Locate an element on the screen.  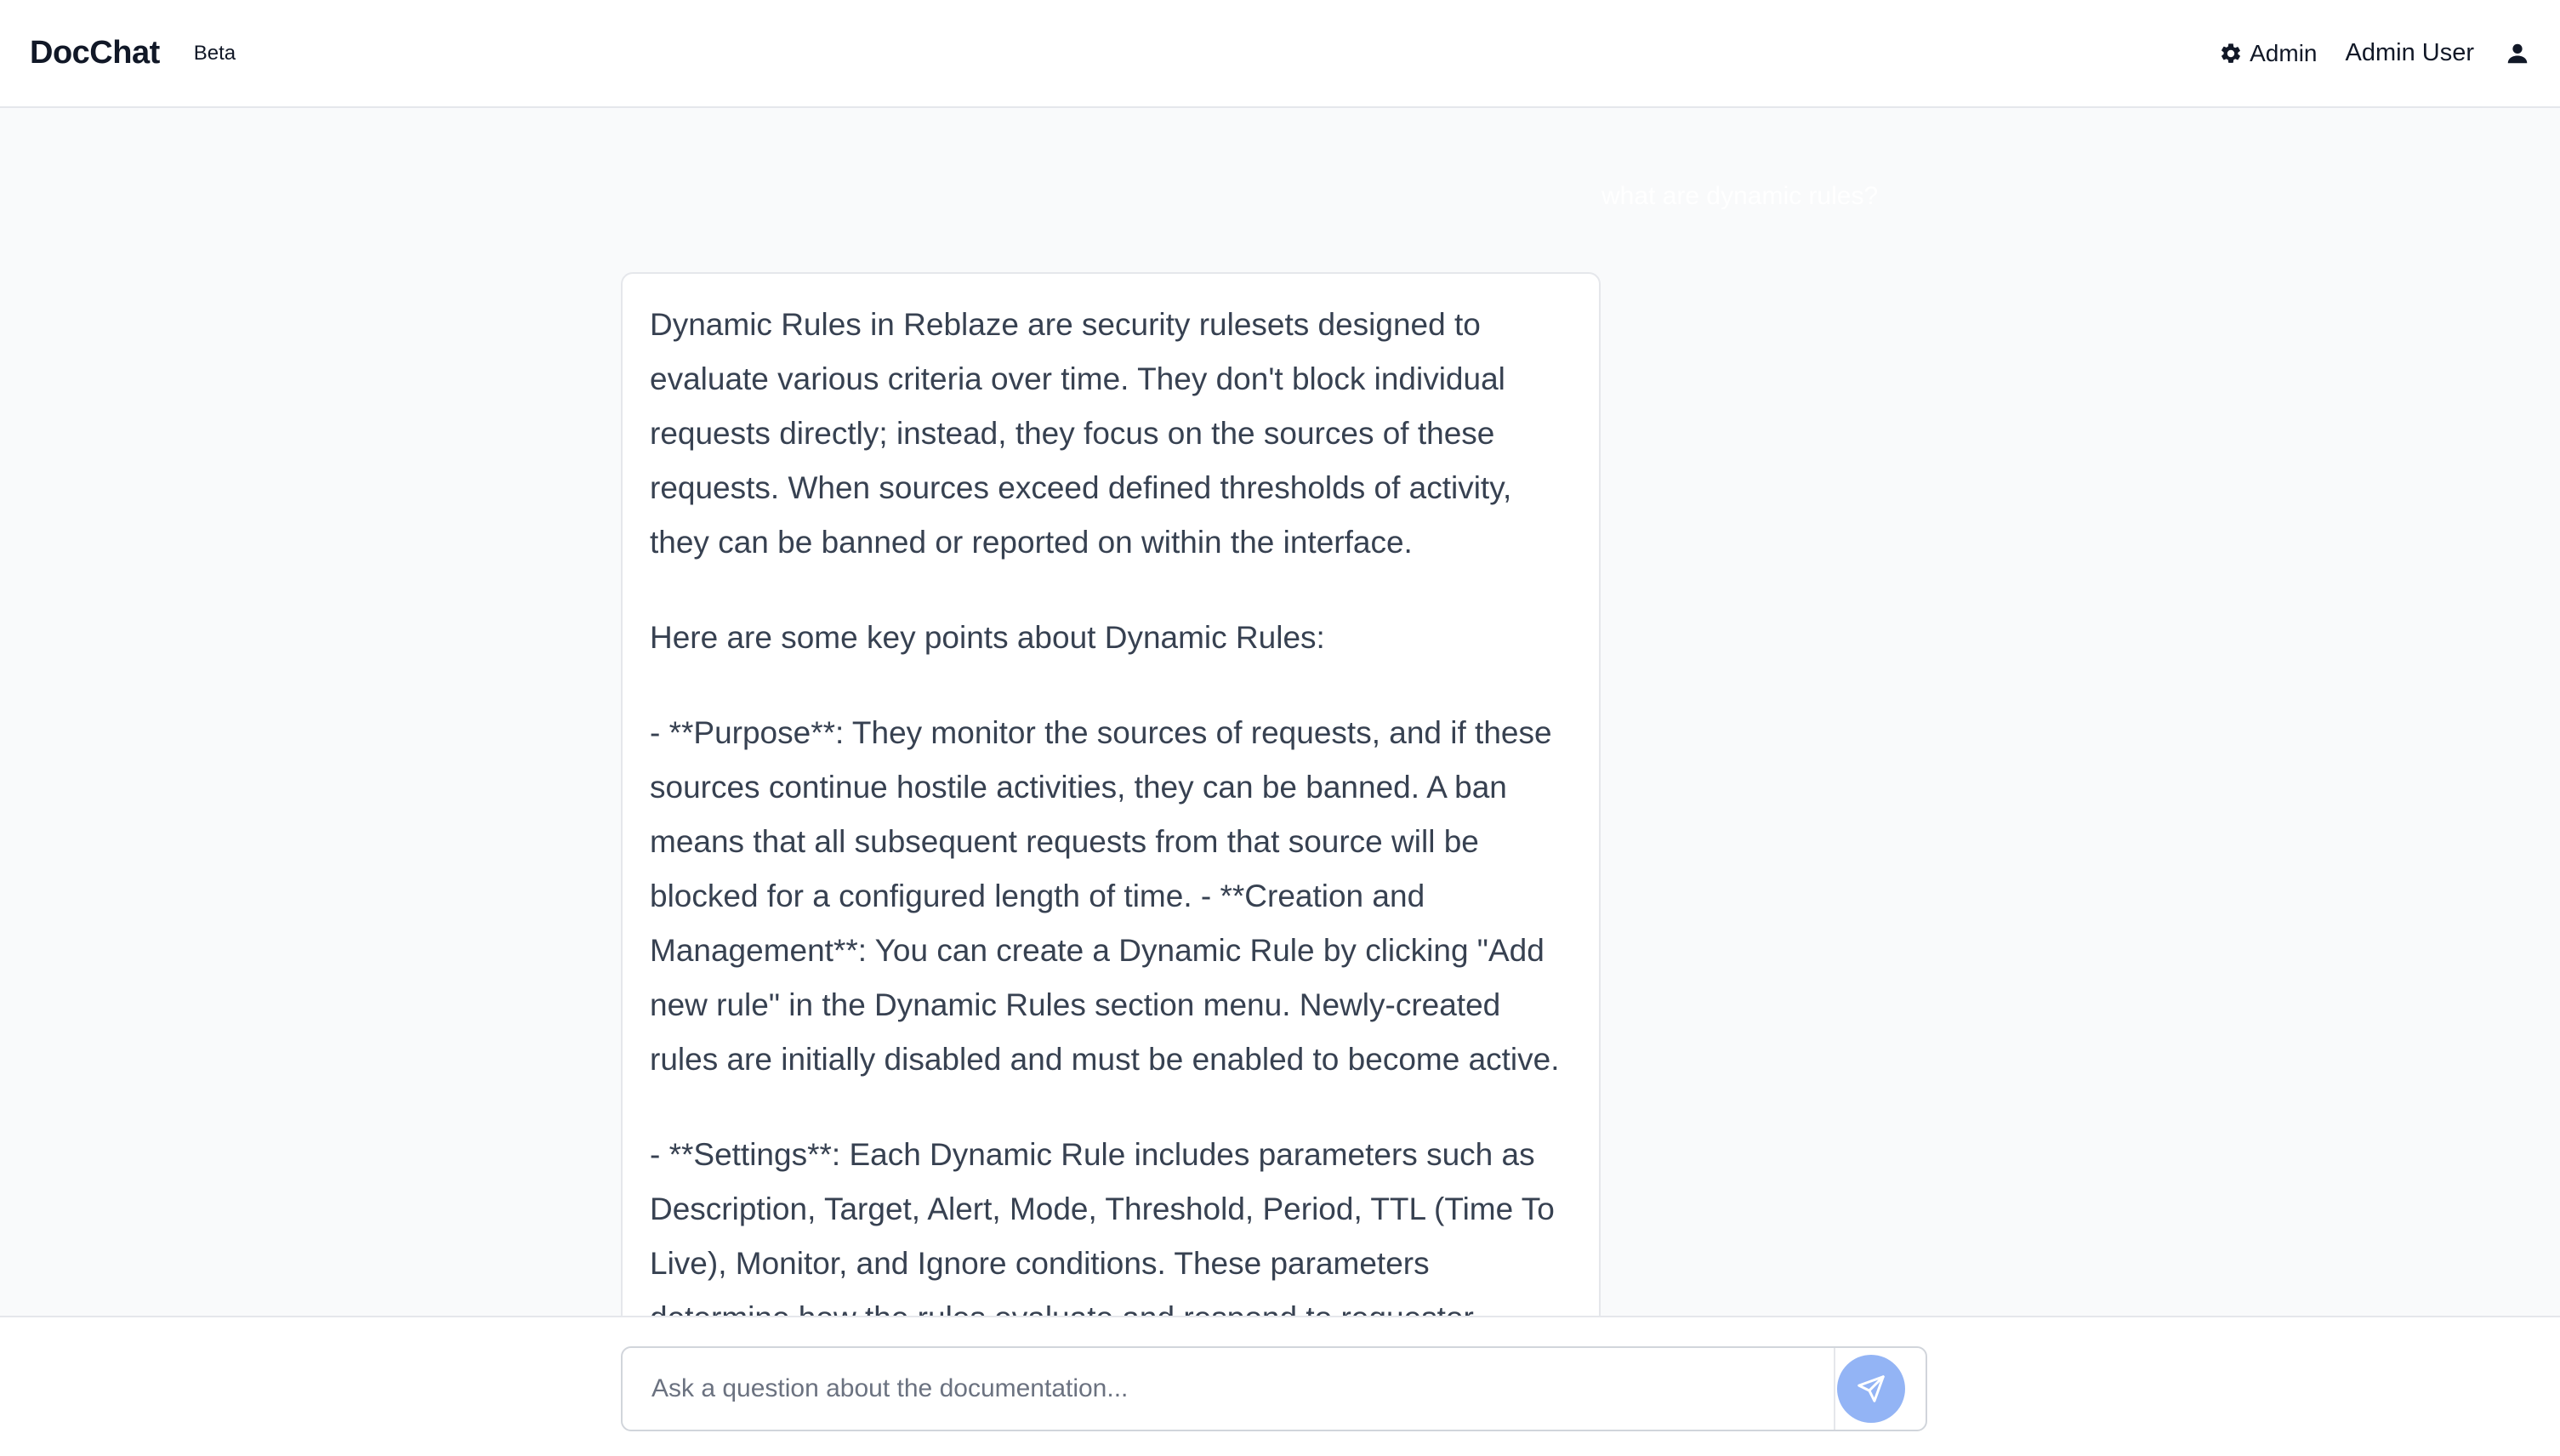
composer-bar is located at coordinates (1280, 1386).